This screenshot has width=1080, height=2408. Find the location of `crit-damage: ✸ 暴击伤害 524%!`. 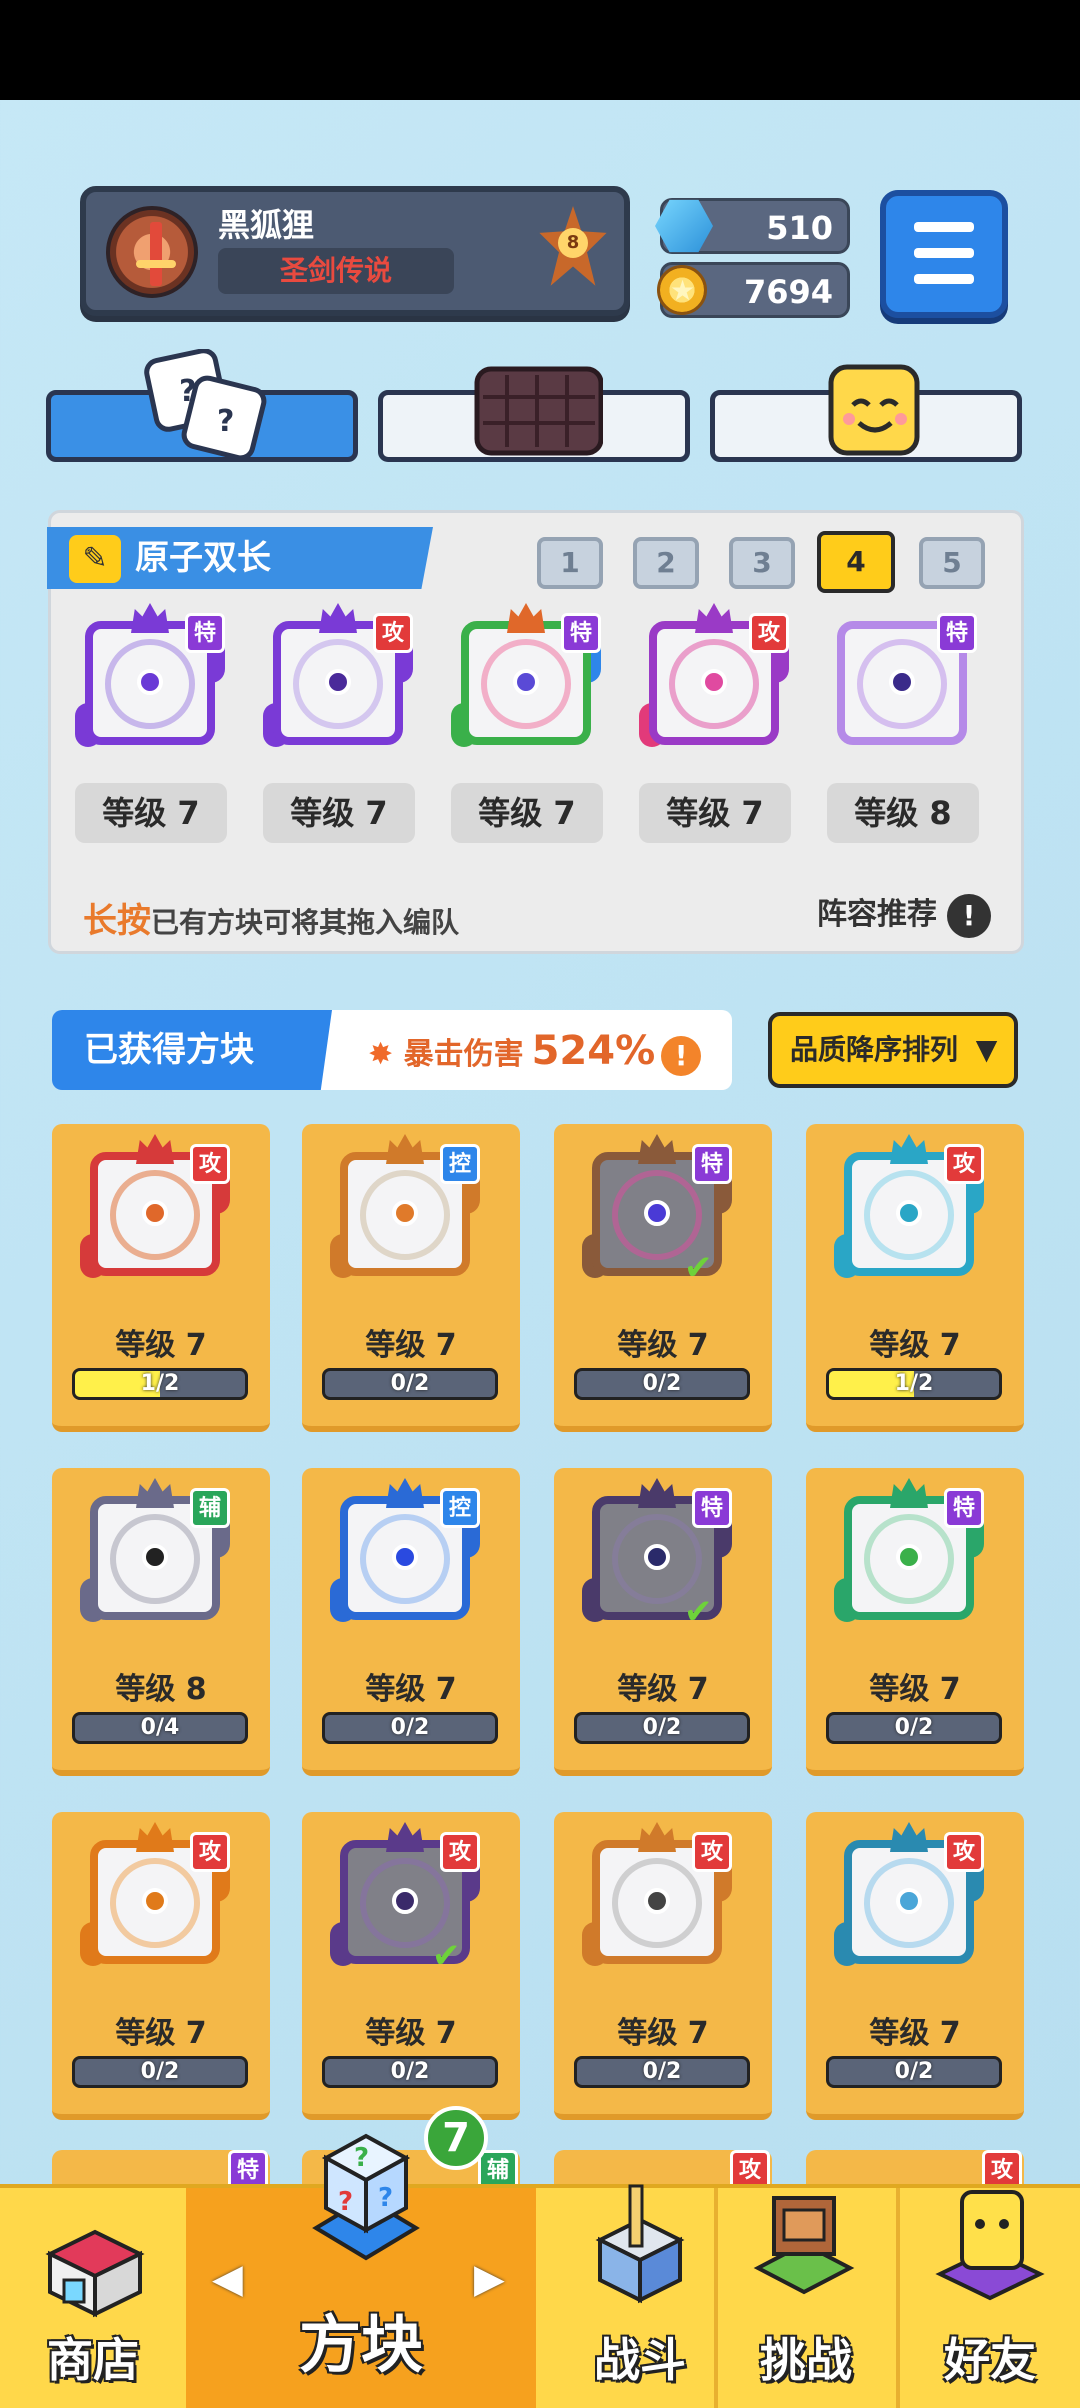

crit-damage: ✸ 暴击伤害 524%! is located at coordinates (535, 1052).